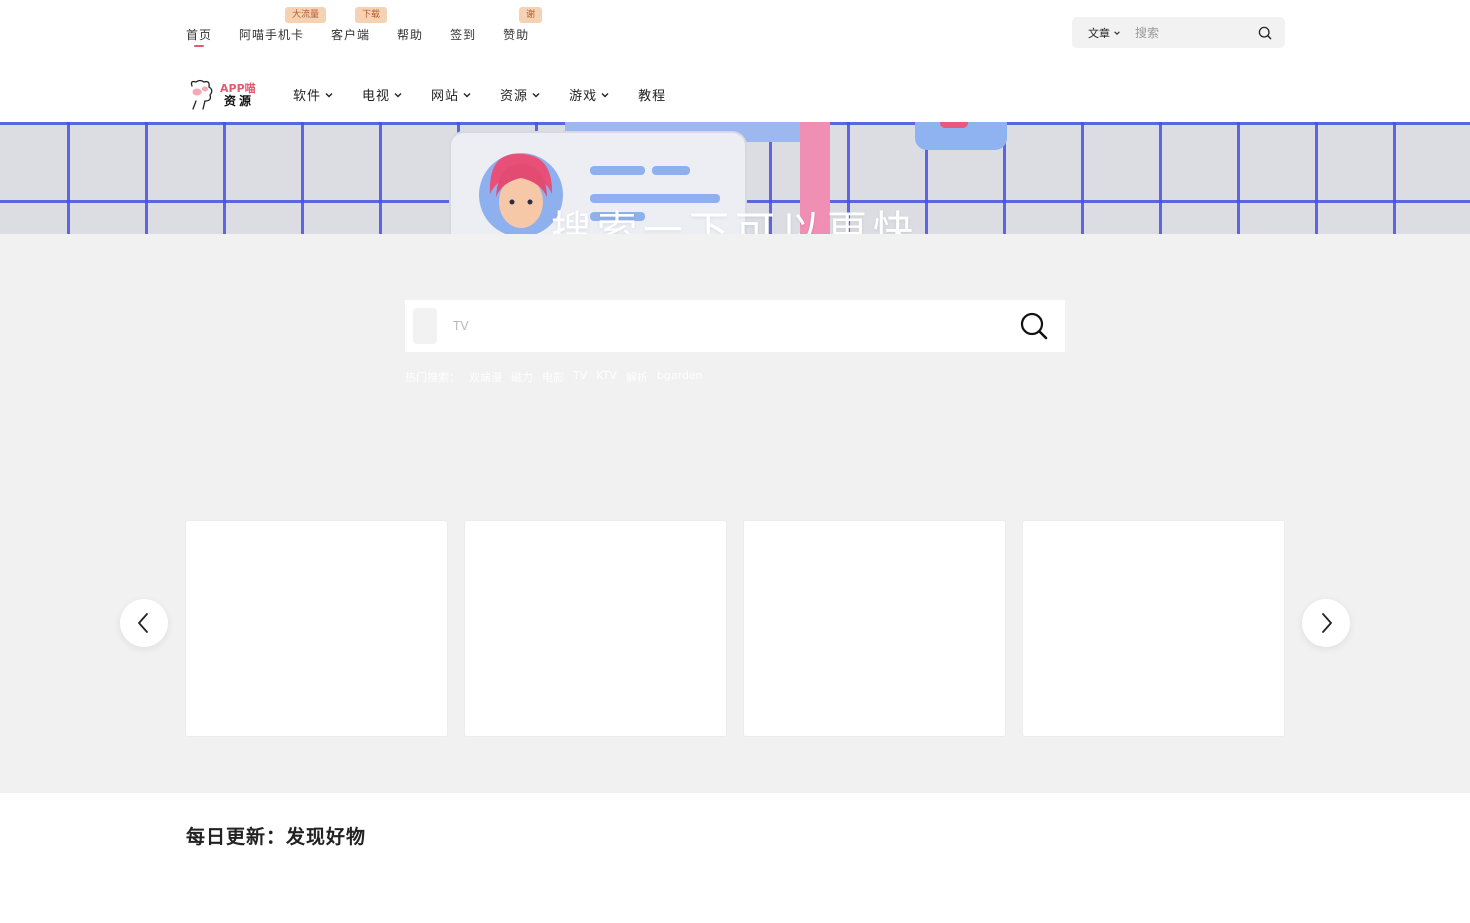 The image size is (1470, 923). I want to click on carousel-next-button, so click(1326, 623).